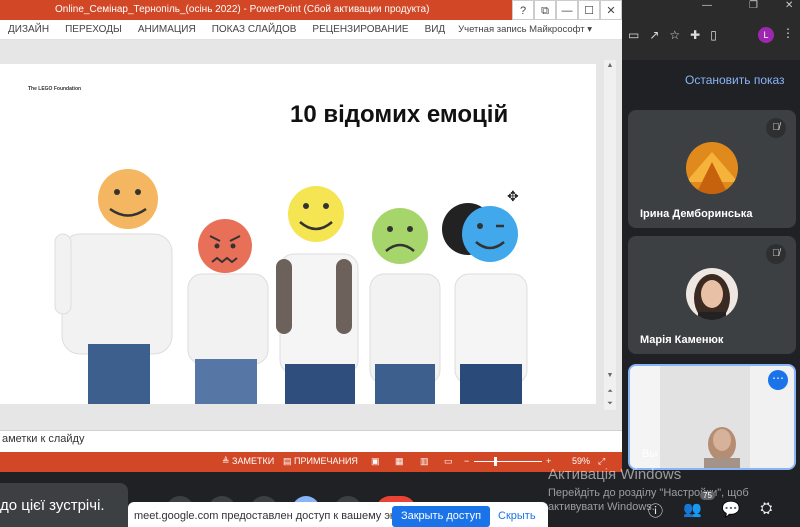 Image resolution: width=800 pixels, height=527 pixels. I want to click on tab-slideshow: ПОКАЗ СЛАЙДОВ, so click(254, 29).